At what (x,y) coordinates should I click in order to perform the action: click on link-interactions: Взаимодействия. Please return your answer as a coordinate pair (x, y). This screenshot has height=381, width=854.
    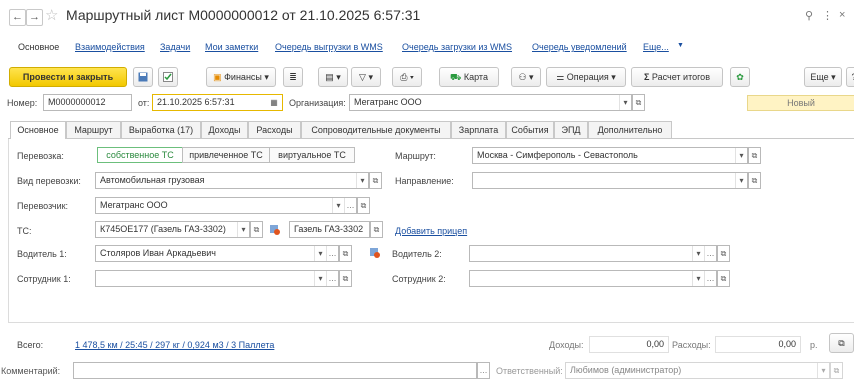
    Looking at the image, I should click on (110, 47).